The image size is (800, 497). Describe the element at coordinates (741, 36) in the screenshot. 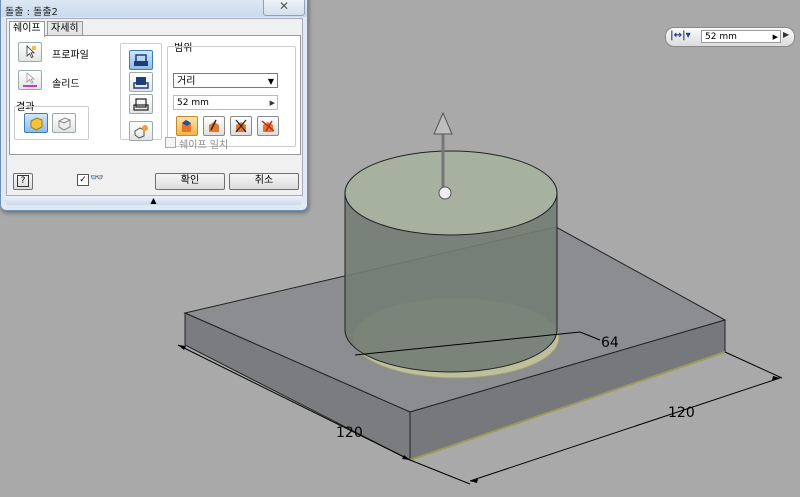

I see `minitoolbar-distance-input: 52 mm ▶` at that location.